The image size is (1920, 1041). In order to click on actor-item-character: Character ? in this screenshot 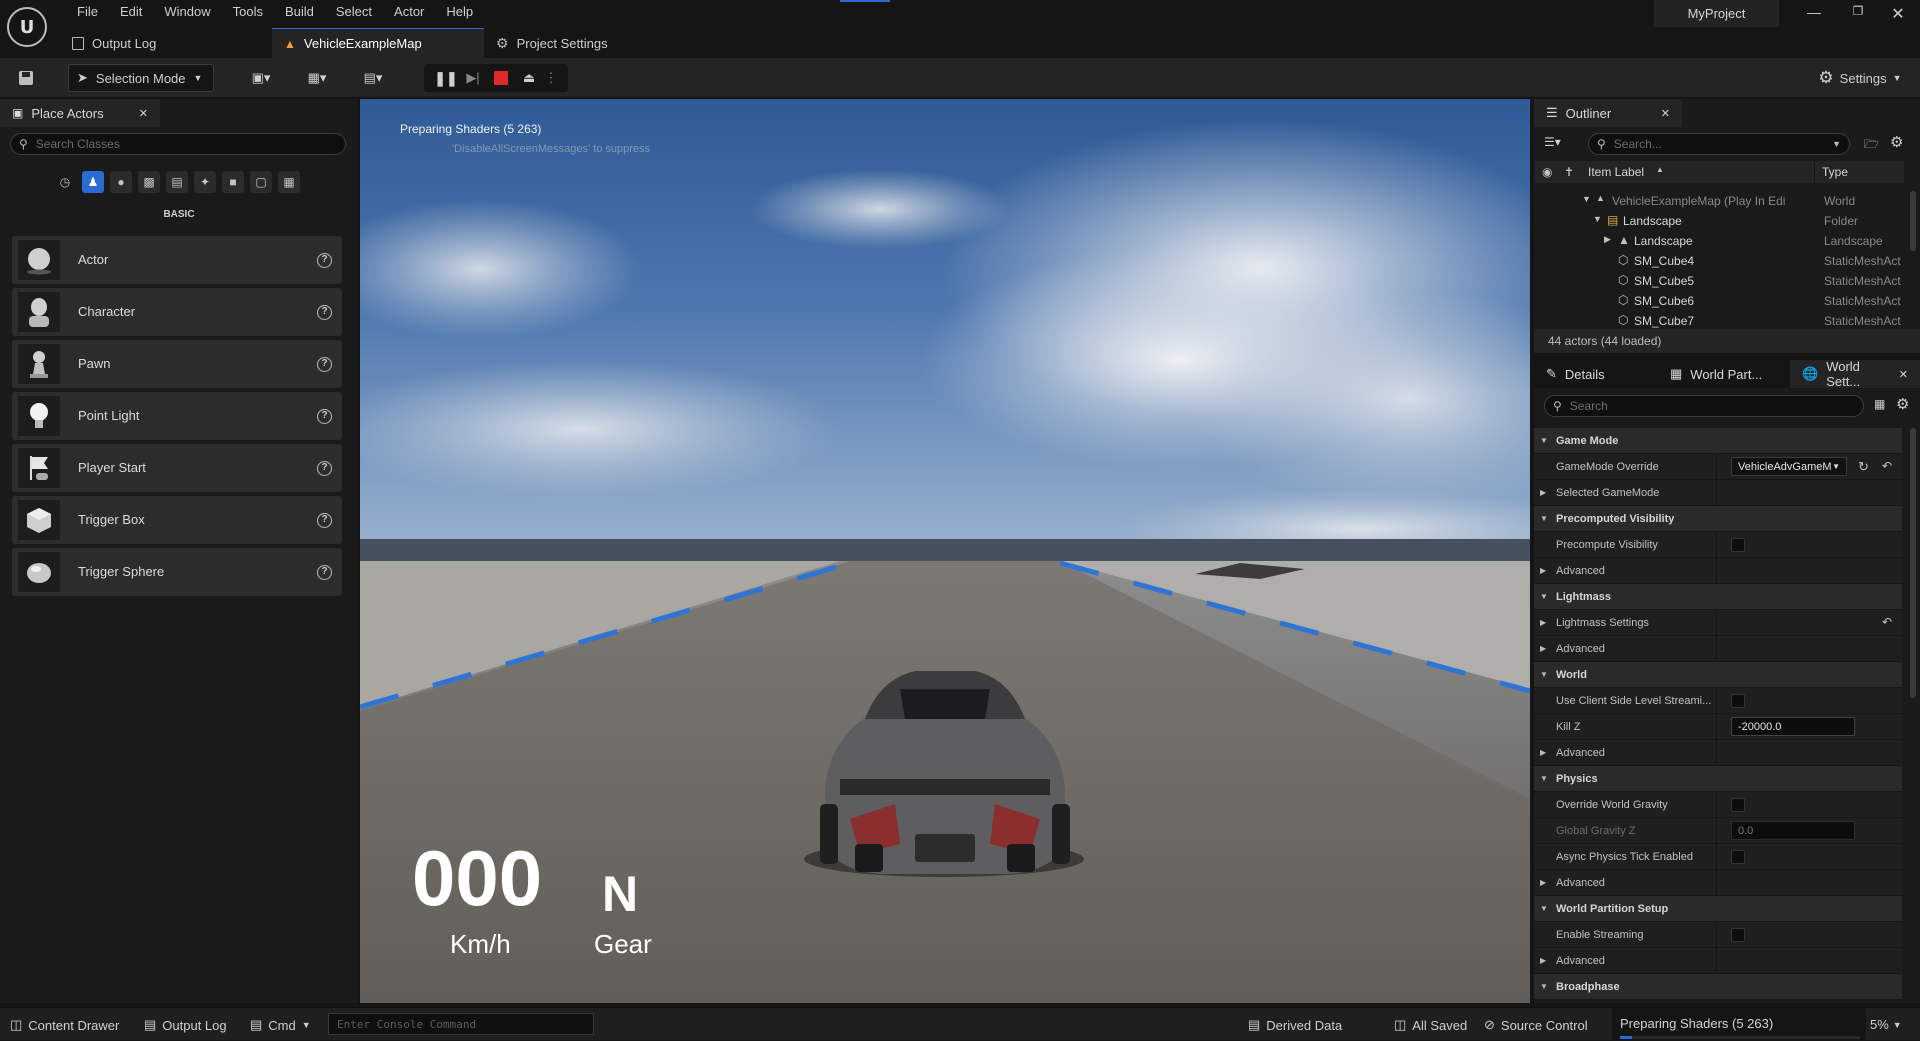, I will do `click(177, 312)`.